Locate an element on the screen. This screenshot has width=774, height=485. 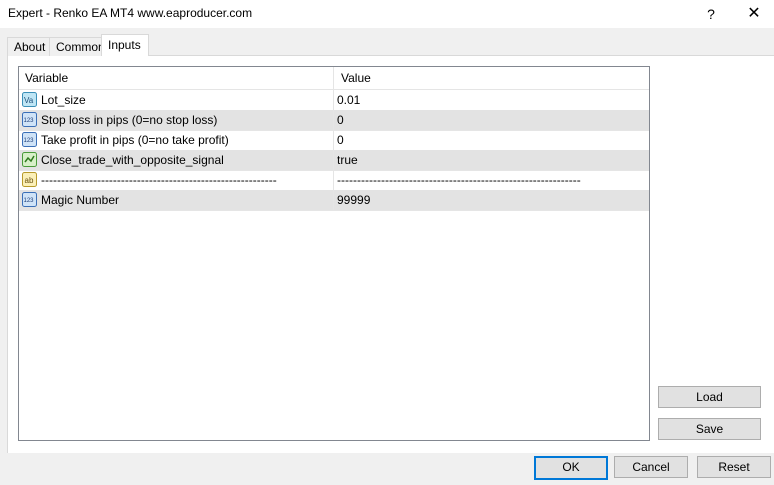
tab-common: Common is located at coordinates (78, 46).